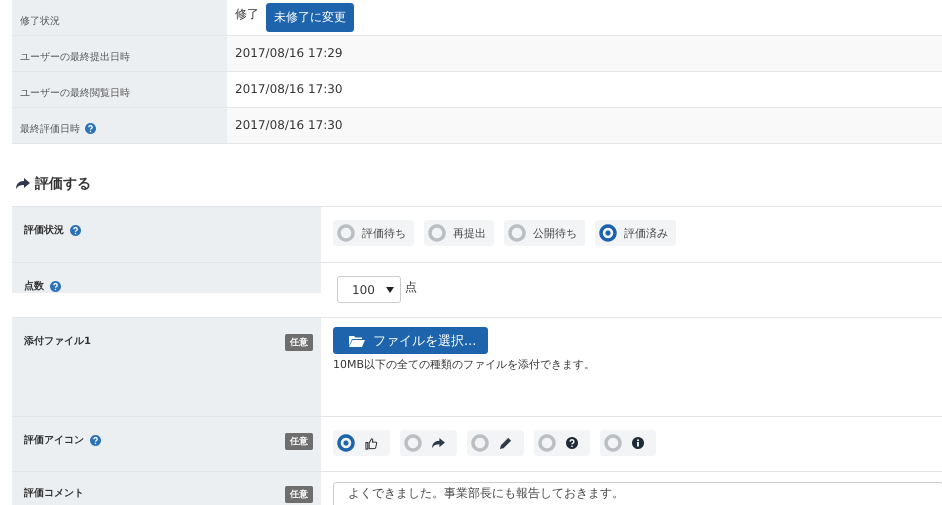 The image size is (942, 505). What do you see at coordinates (310, 17) in the screenshot?
I see `change-status-button: 未修了に変更` at bounding box center [310, 17].